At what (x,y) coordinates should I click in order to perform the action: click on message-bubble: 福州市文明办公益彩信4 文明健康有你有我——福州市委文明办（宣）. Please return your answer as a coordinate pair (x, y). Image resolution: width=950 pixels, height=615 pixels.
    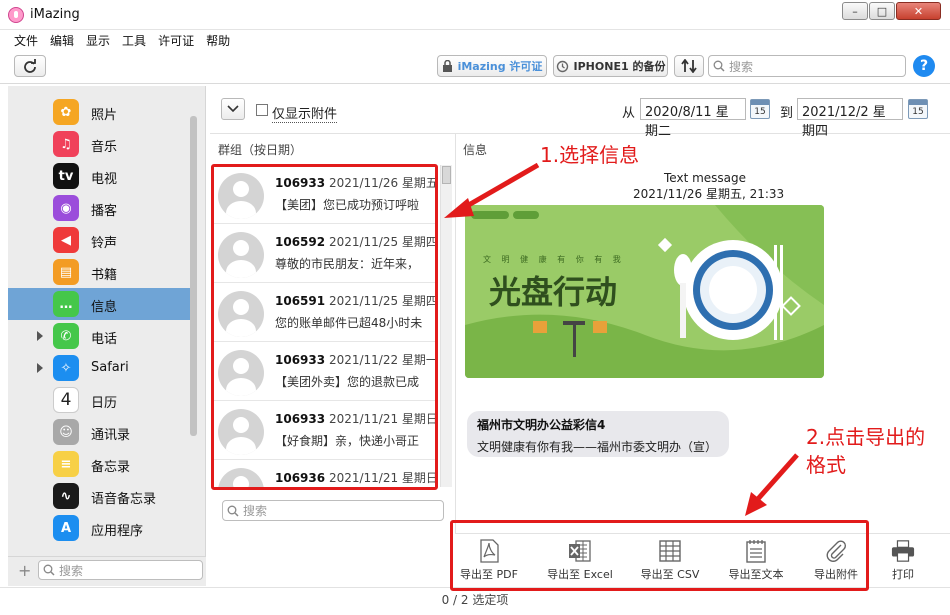
    Looking at the image, I should click on (598, 434).